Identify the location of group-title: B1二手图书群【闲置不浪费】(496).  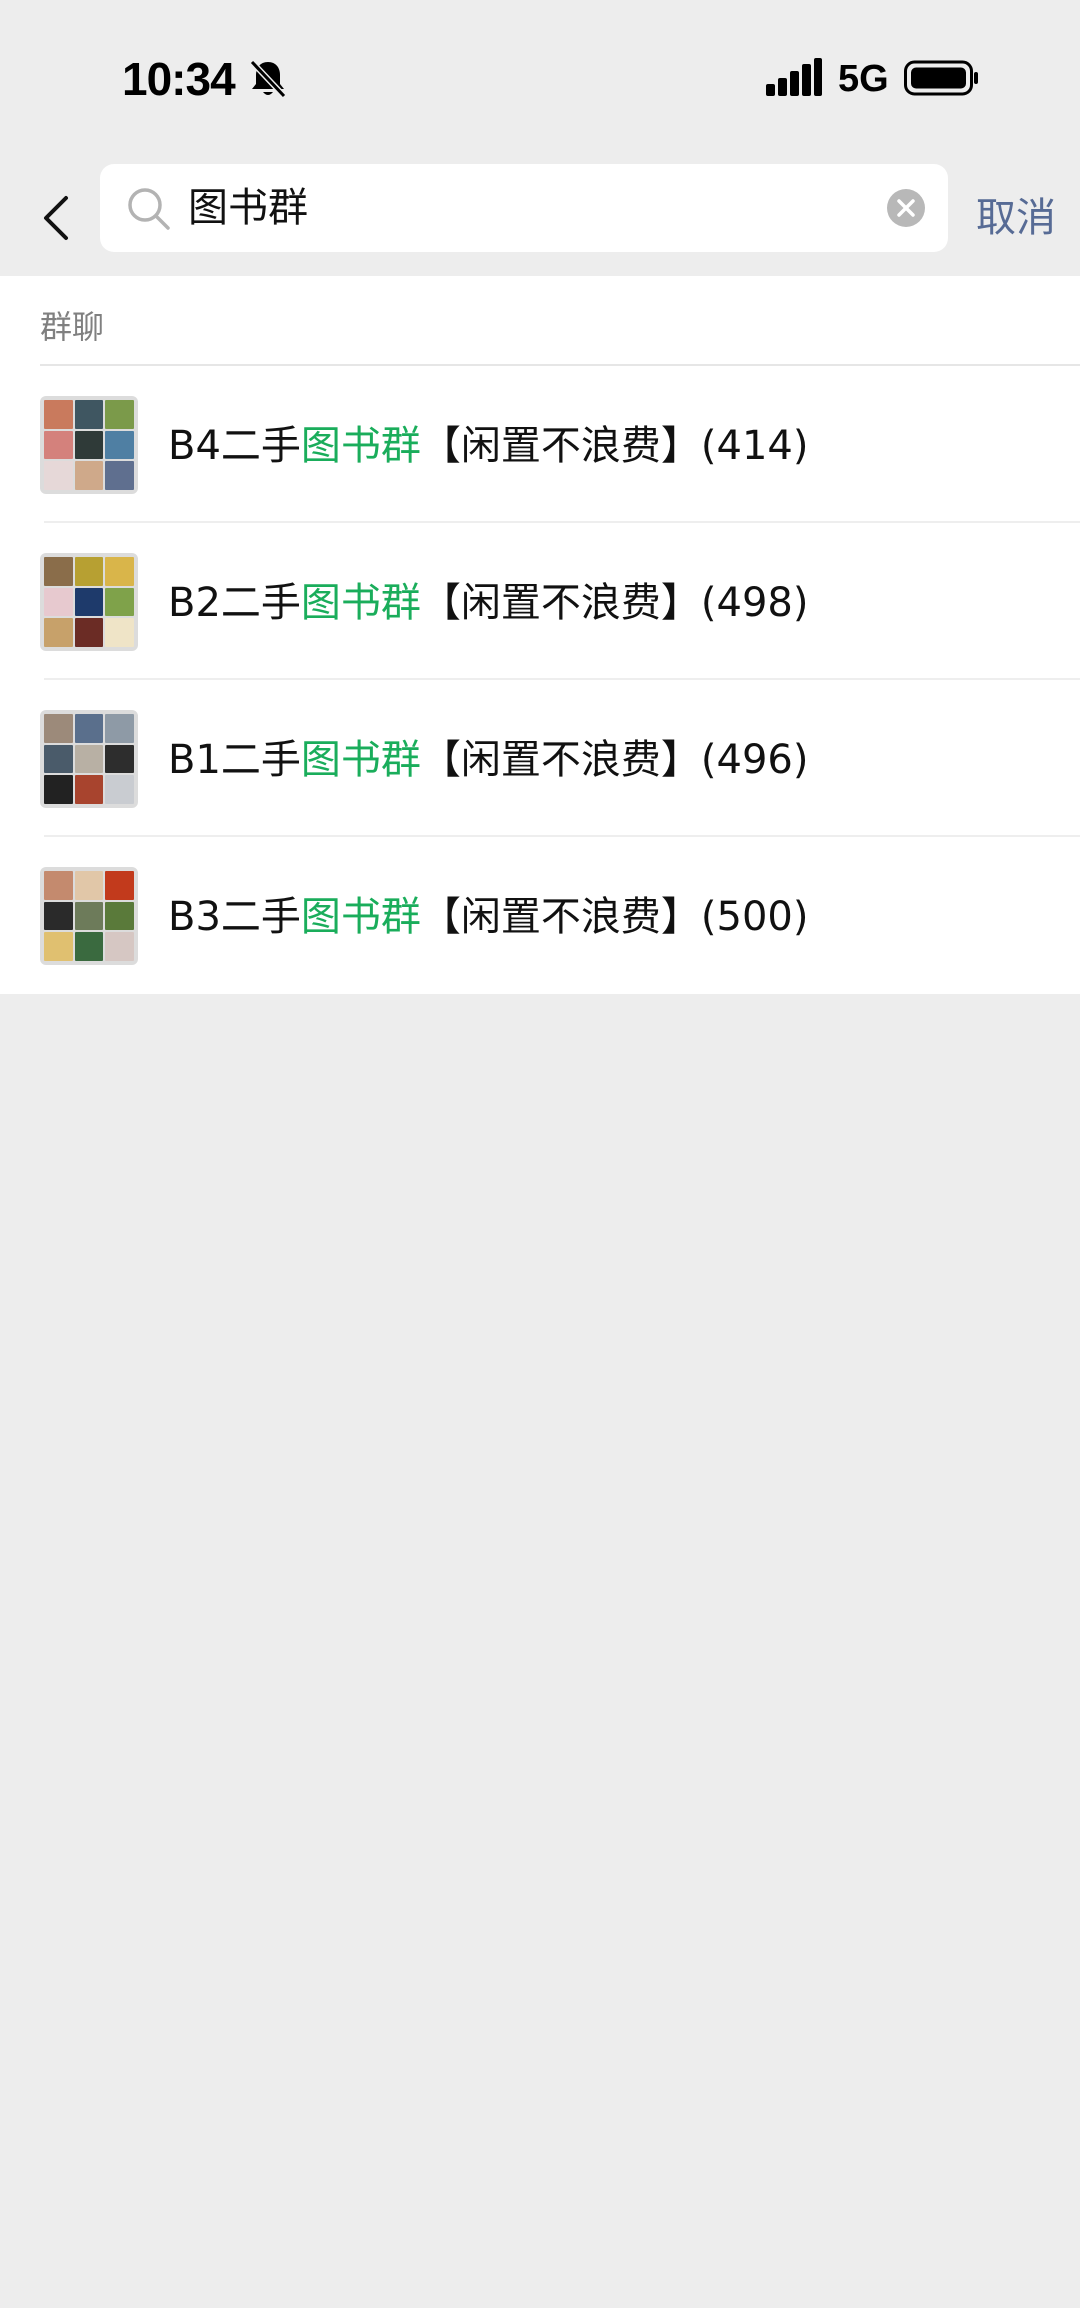
(488, 760).